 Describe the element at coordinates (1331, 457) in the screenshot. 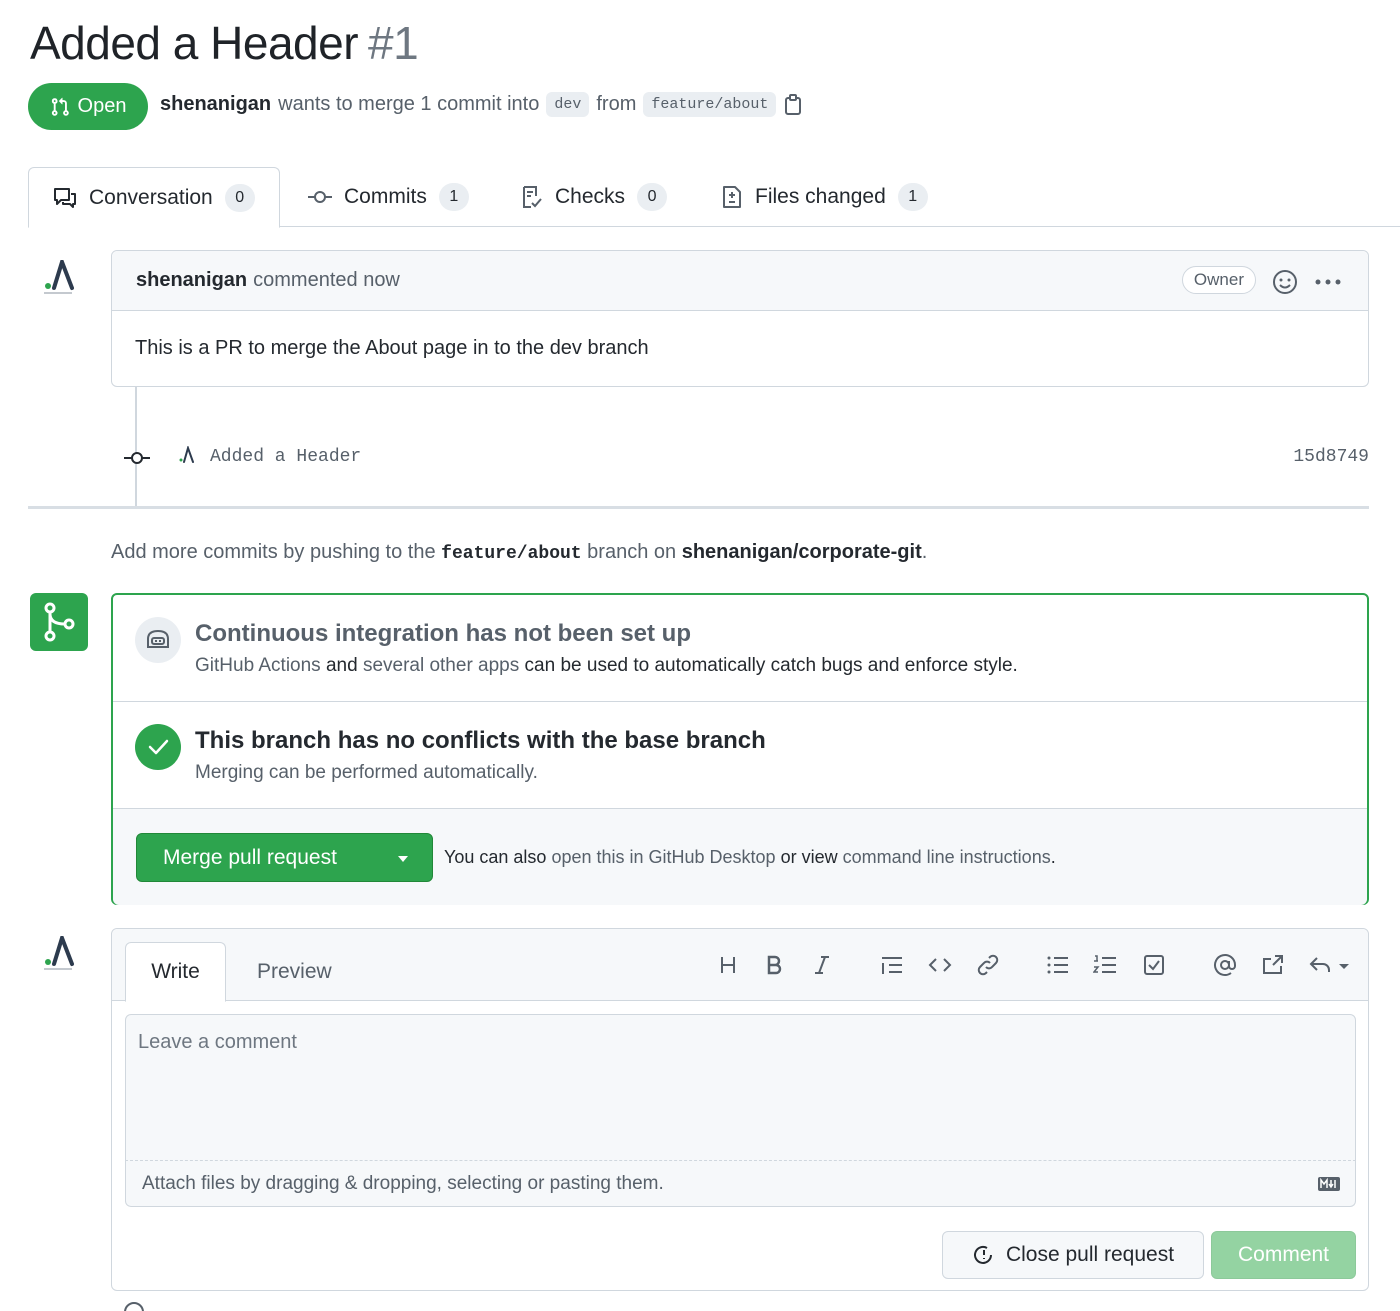

I see `commit-sha: 15d8749` at that location.